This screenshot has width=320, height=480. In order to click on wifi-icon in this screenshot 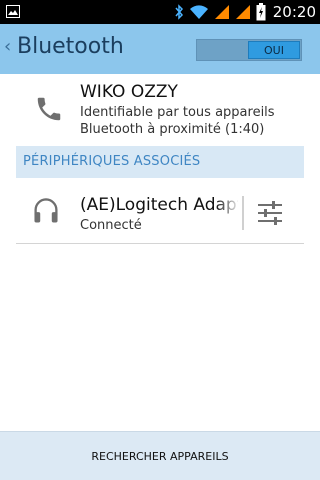, I will do `click(198, 12)`.